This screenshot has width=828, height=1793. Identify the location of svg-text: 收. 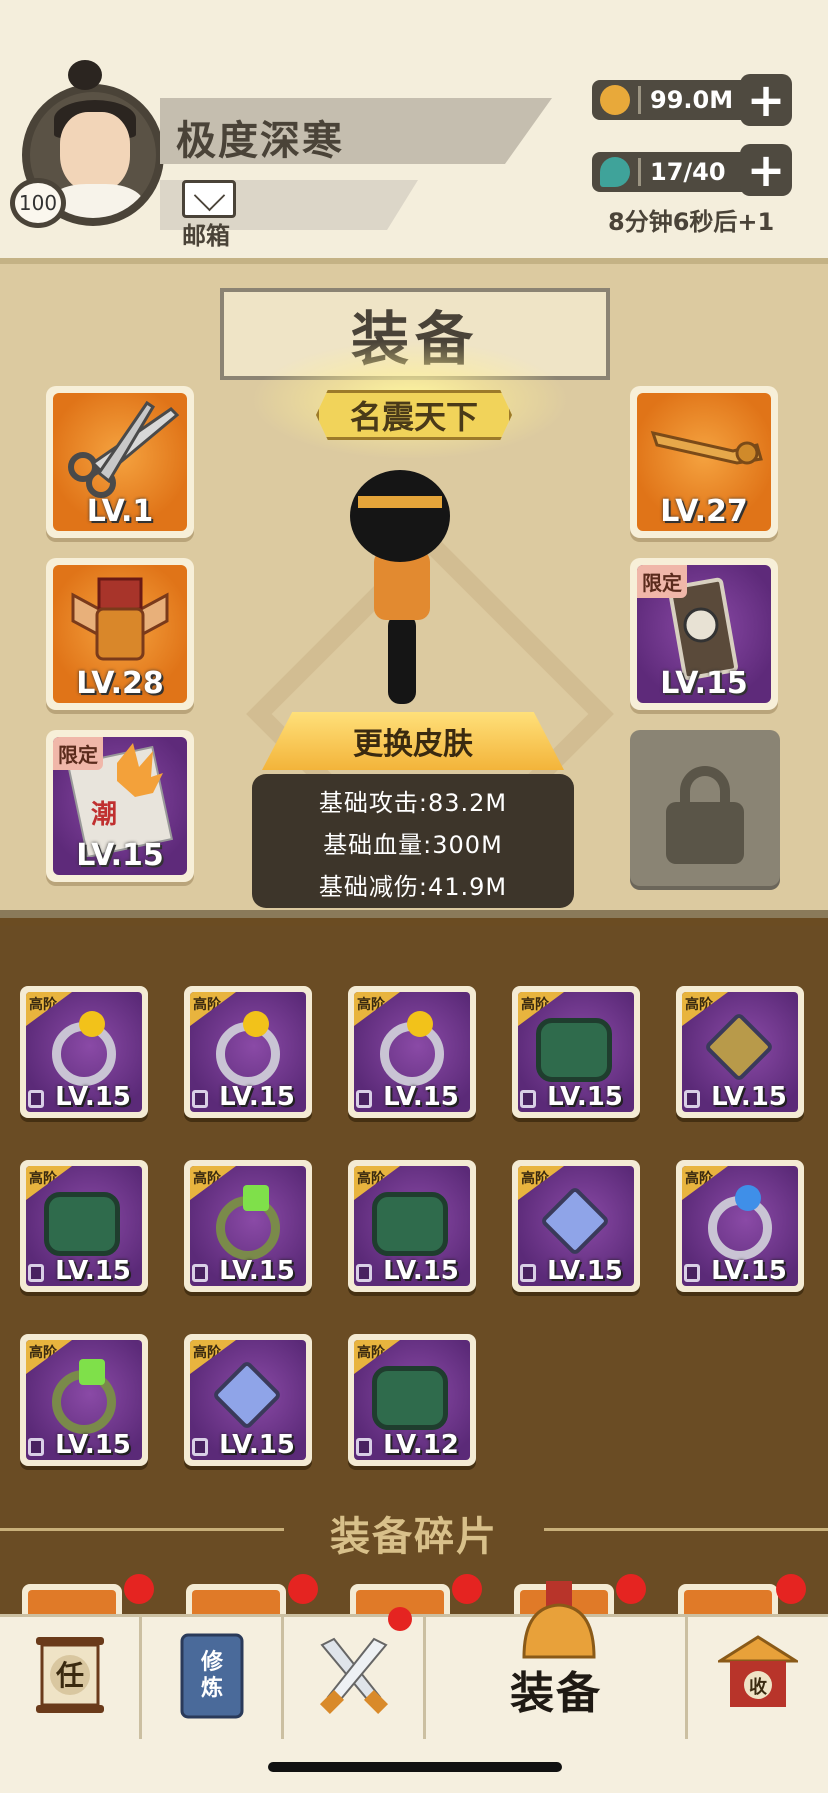
(758, 1687).